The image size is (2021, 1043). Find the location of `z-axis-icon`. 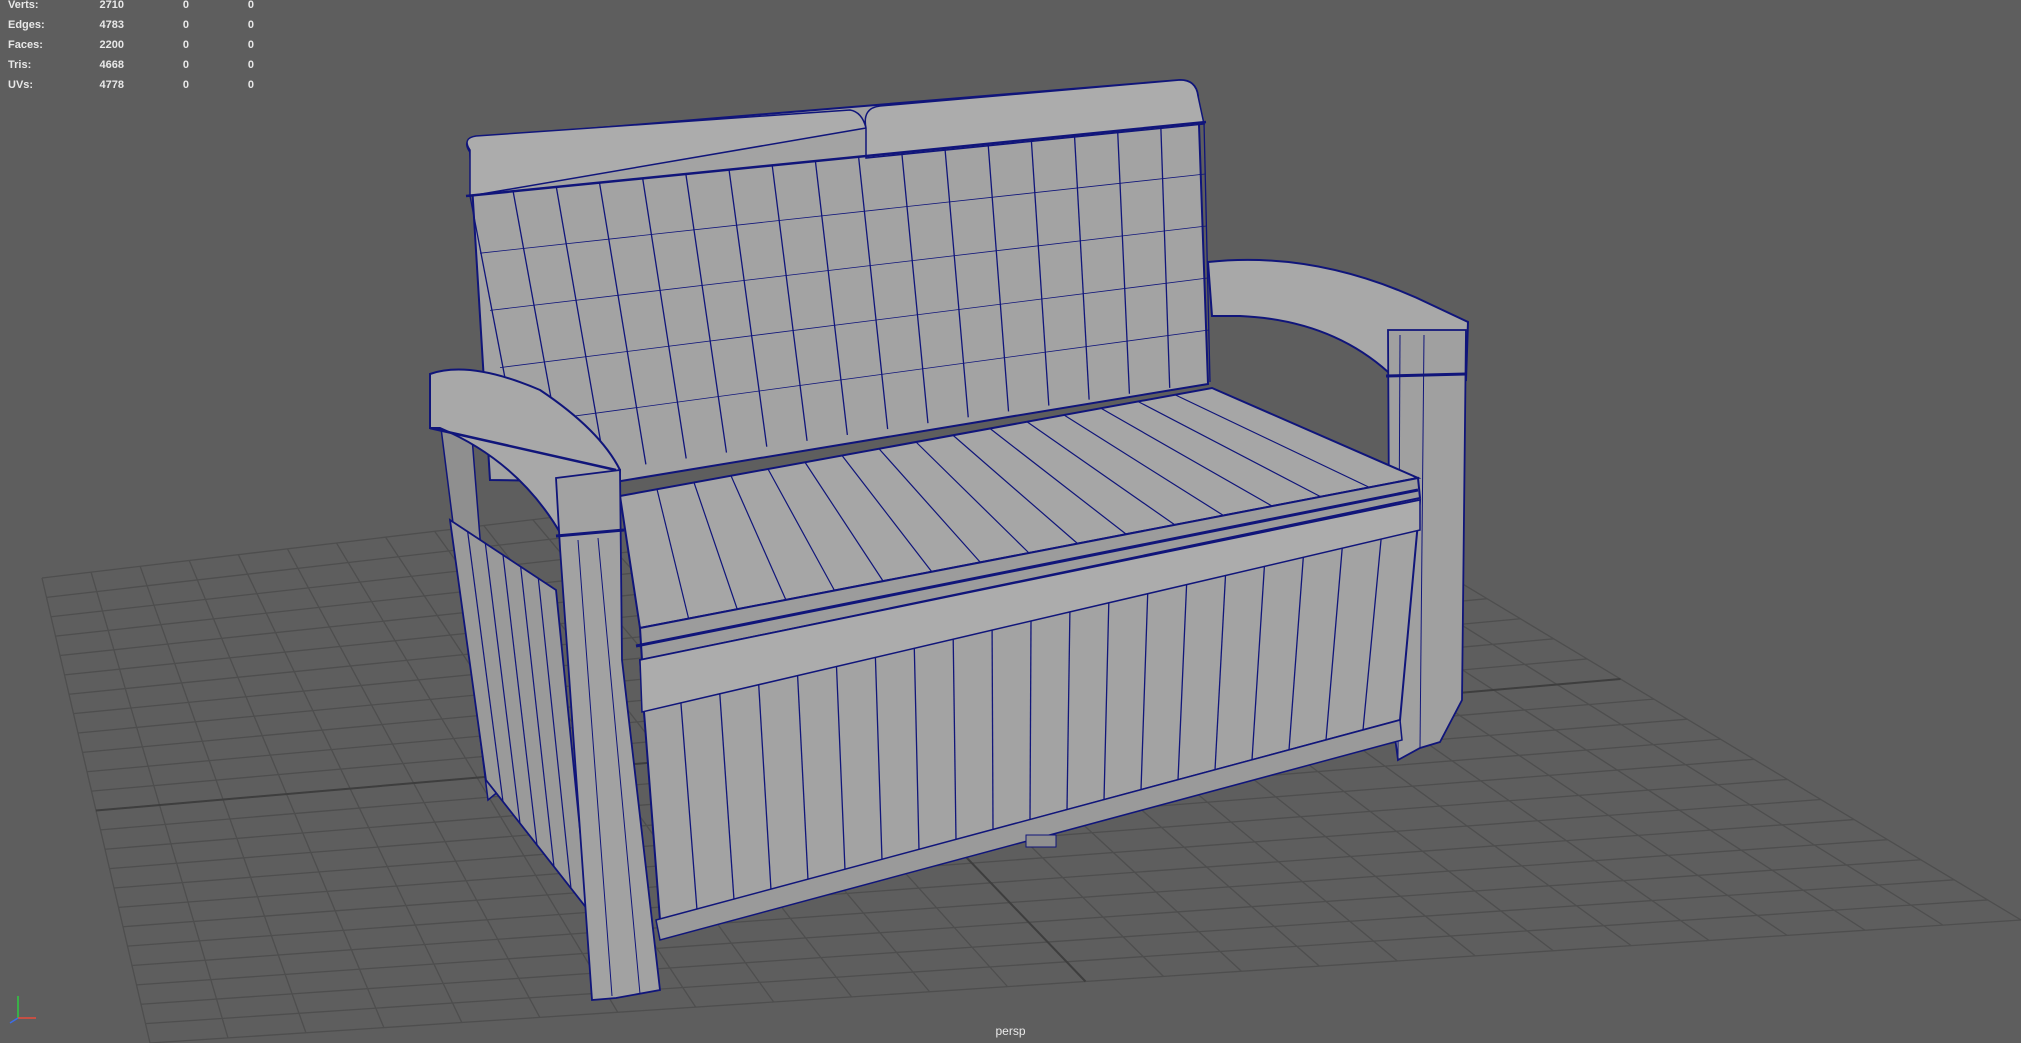

z-axis-icon is located at coordinates (14, 1020).